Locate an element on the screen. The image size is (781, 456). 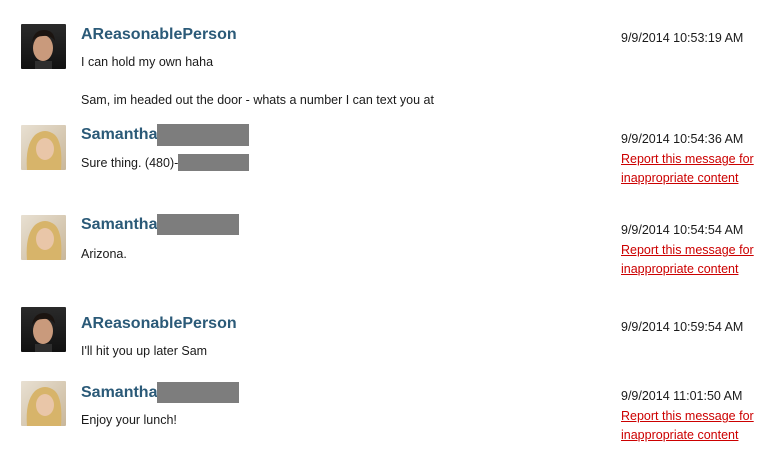
timestamp: 9/9/2014 10:59:54 AM is located at coordinates (682, 327).